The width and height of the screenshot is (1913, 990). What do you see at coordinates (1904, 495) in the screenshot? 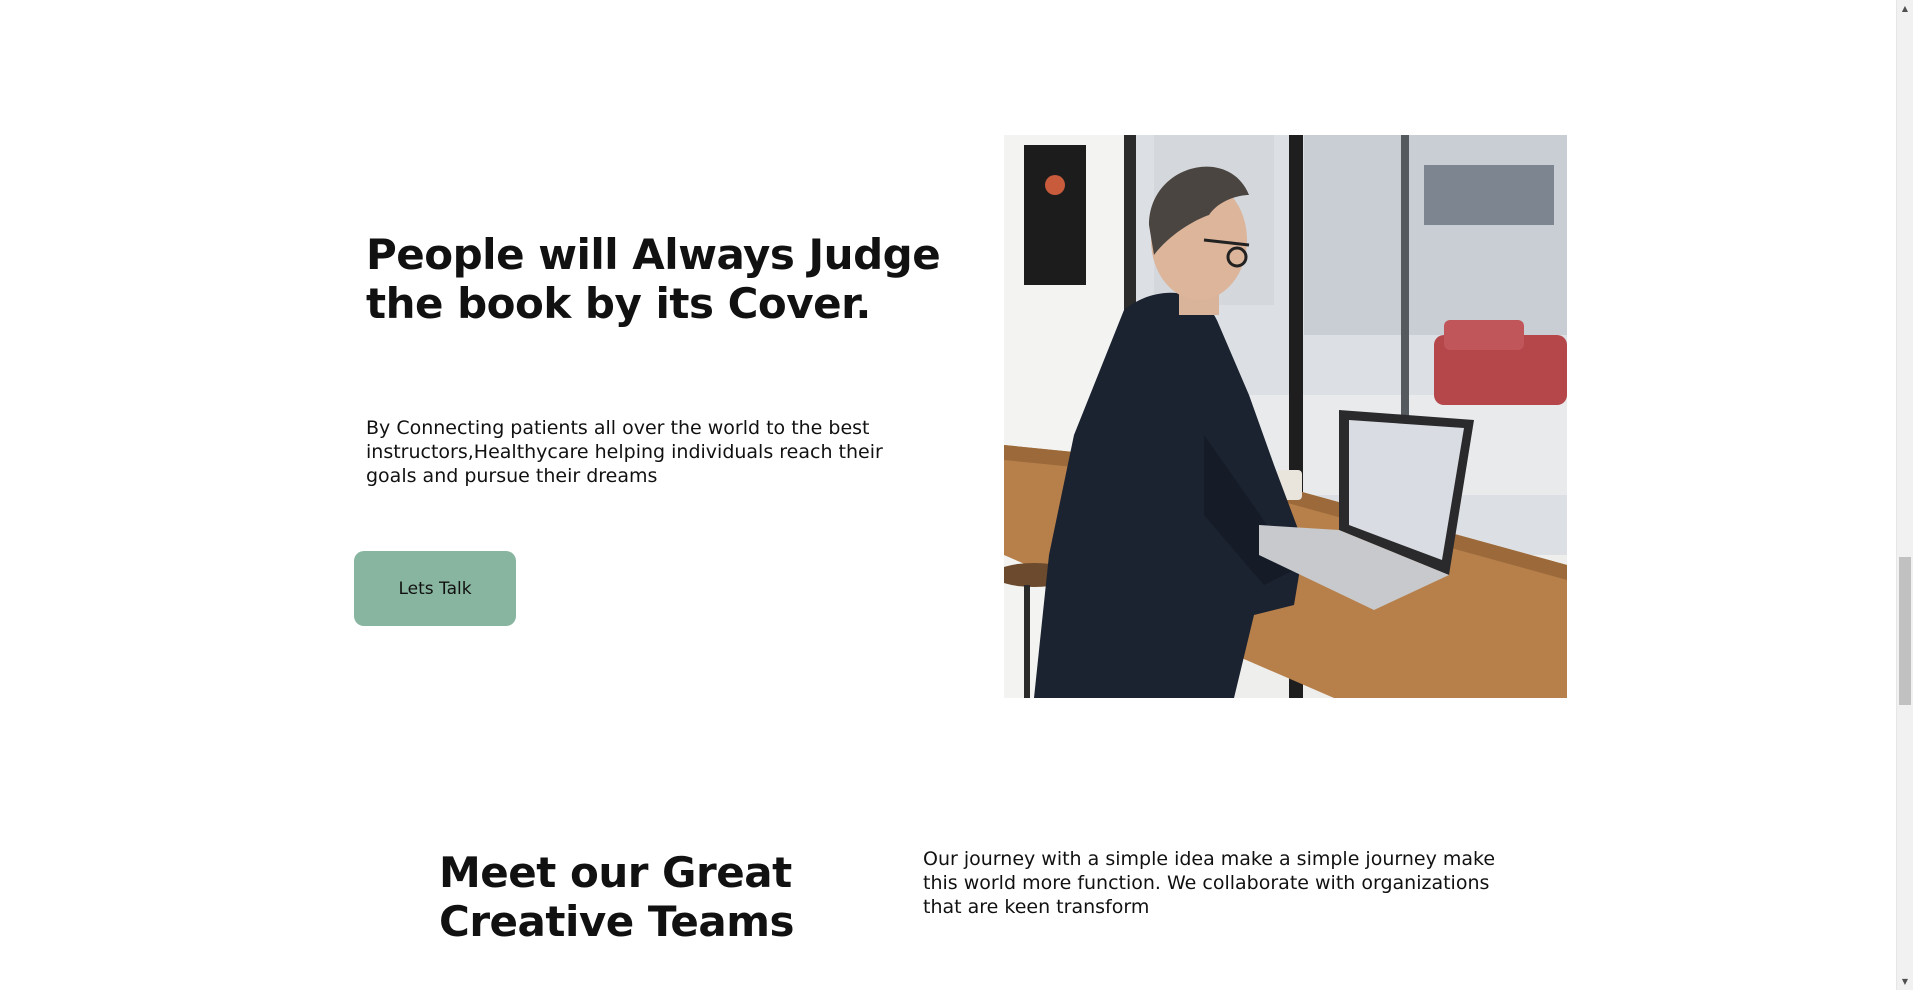
I see `vertical-scrollbar: ▲ ▼` at bounding box center [1904, 495].